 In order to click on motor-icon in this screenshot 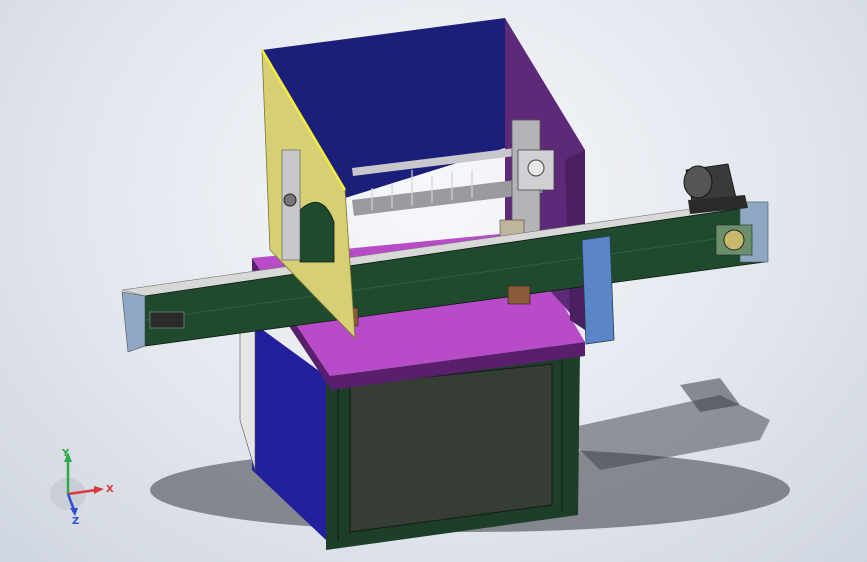, I will do `click(715, 188)`.